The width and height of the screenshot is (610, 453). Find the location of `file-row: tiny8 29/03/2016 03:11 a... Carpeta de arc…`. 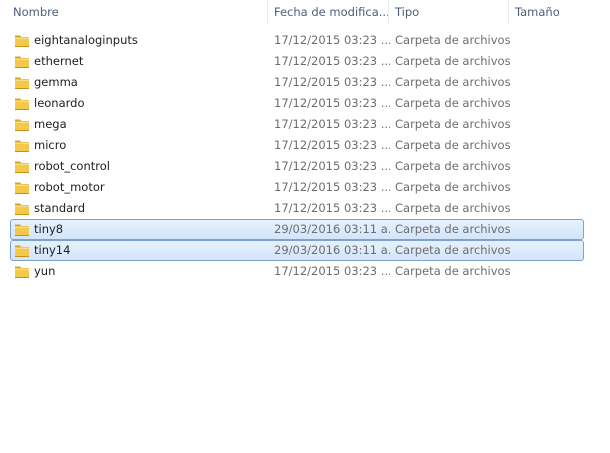

file-row: tiny8 29/03/2016 03:11 a... Carpeta de arc… is located at coordinates (297, 229).